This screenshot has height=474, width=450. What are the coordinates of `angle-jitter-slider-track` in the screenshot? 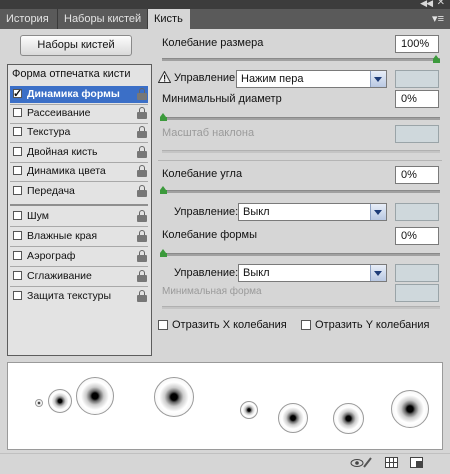 It's located at (301, 191).